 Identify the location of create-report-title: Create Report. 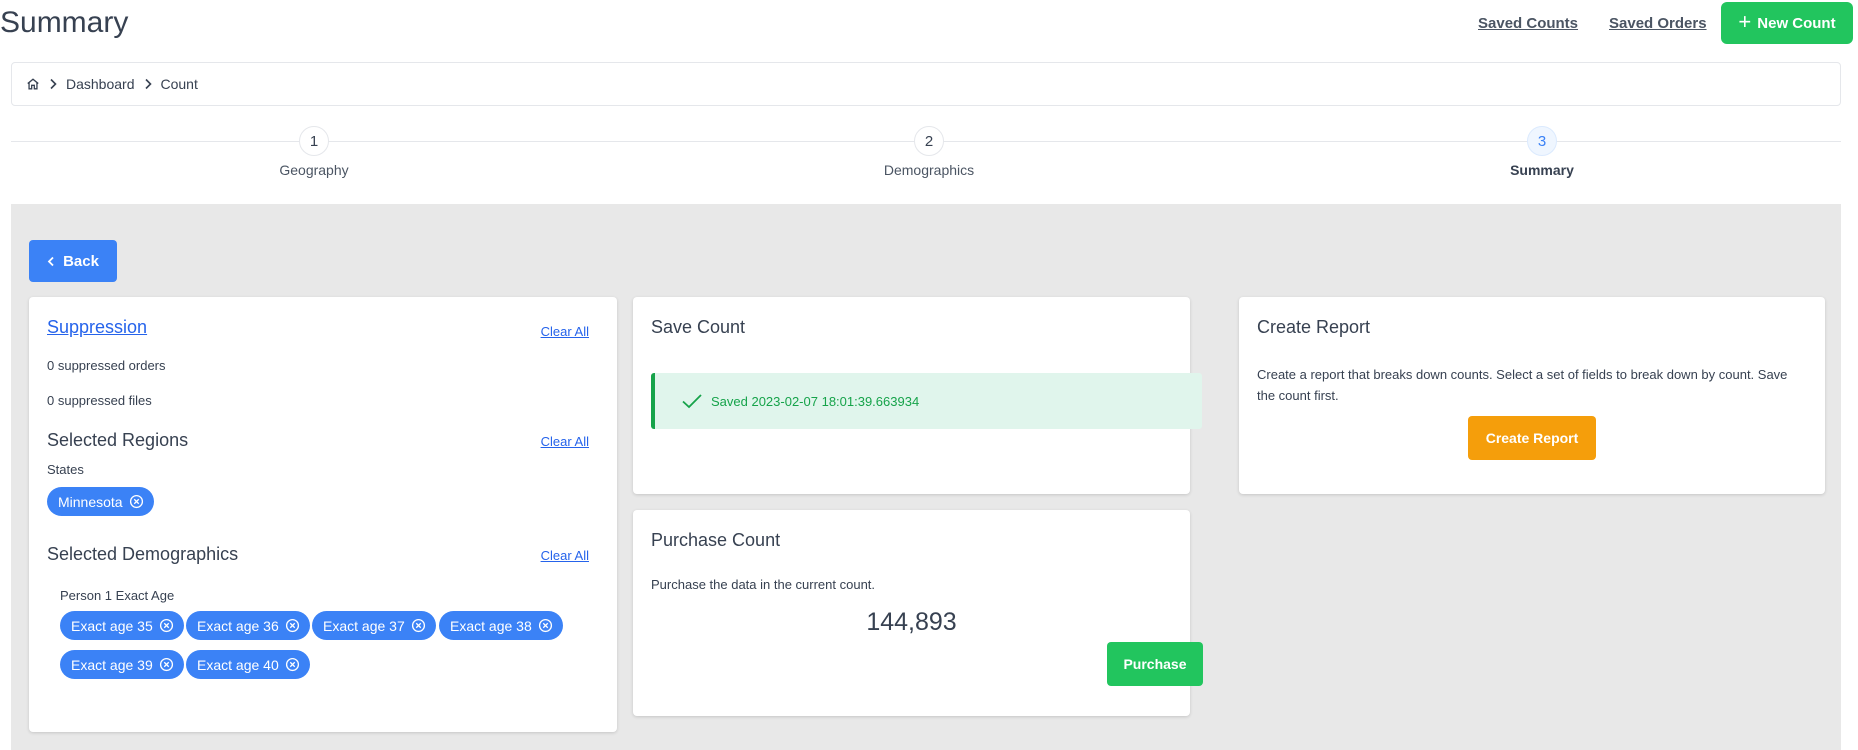
(1314, 327).